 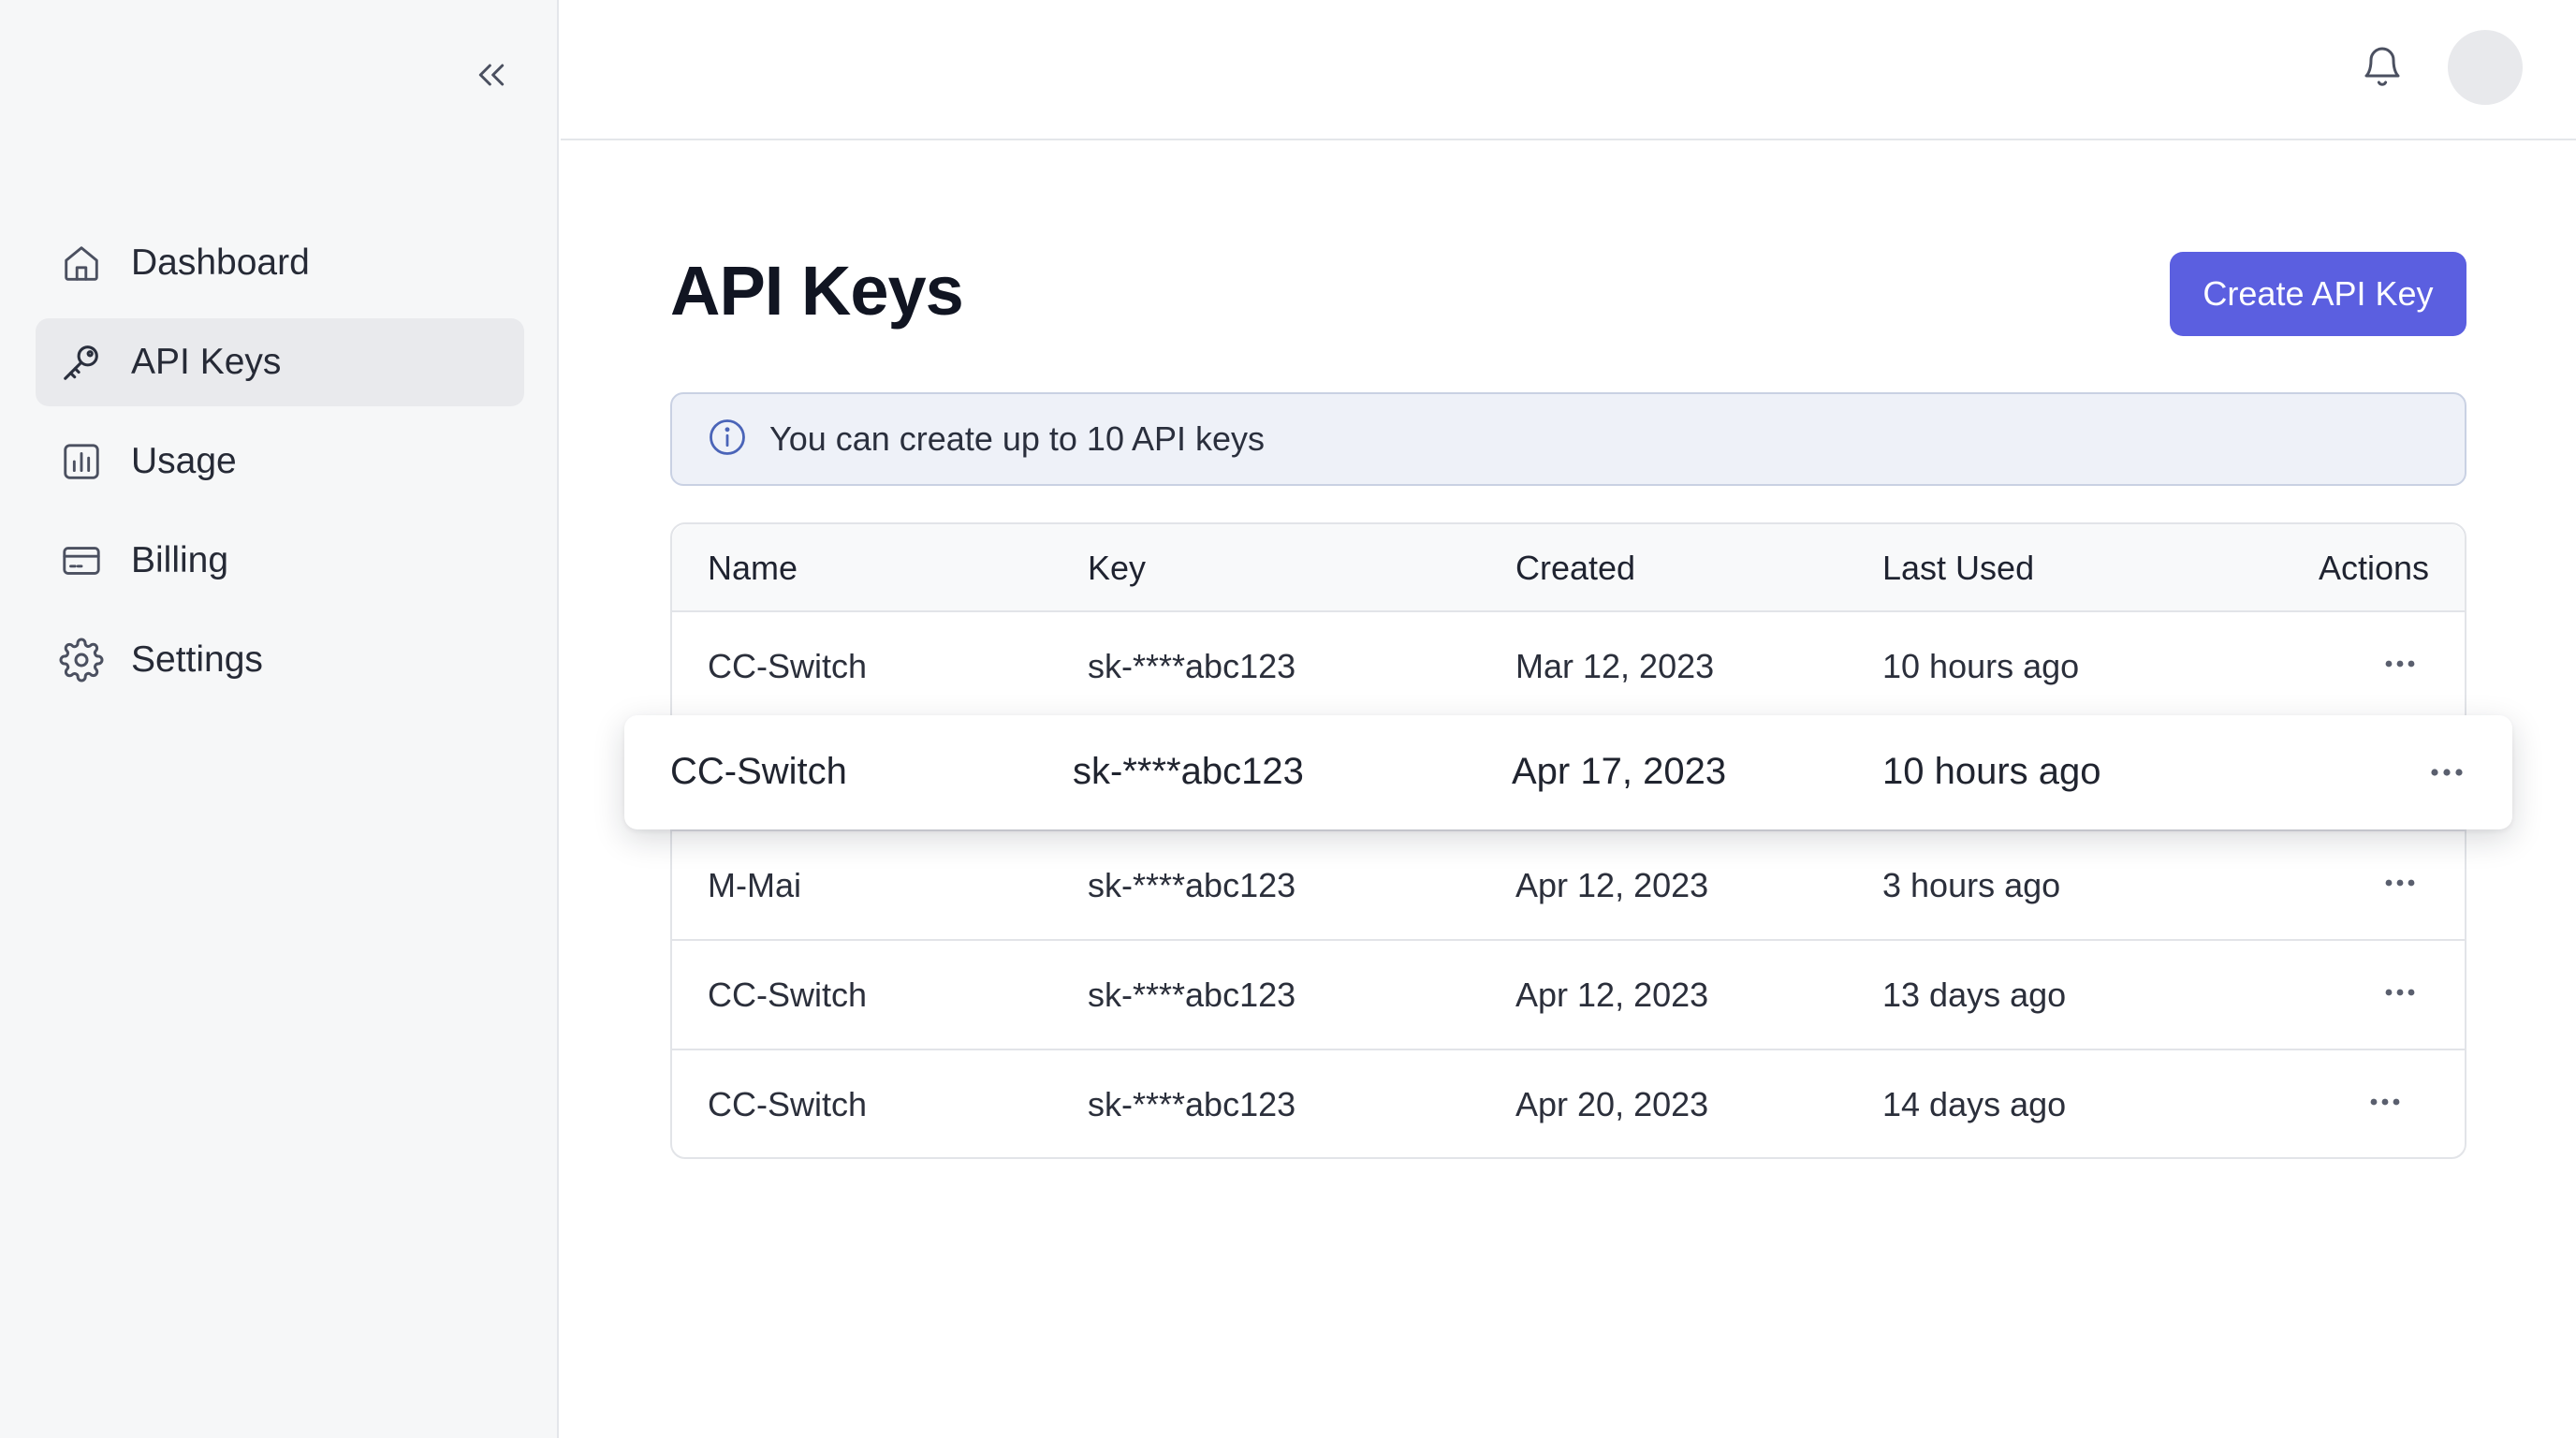 What do you see at coordinates (280, 561) in the screenshot?
I see `sidebar-item-billing: Billing` at bounding box center [280, 561].